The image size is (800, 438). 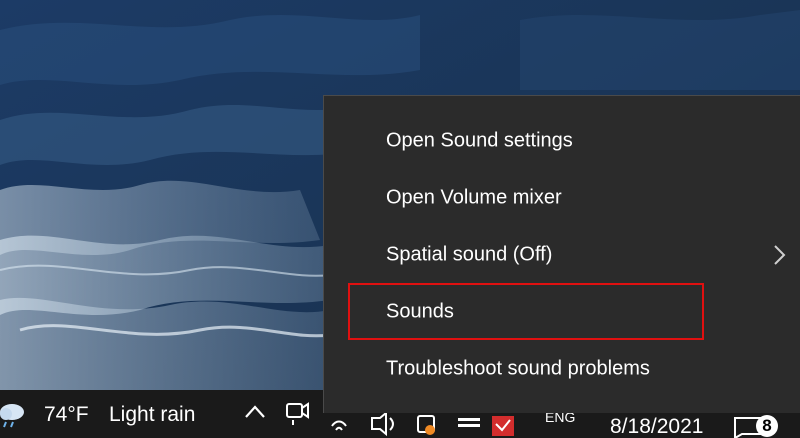 What do you see at coordinates (422, 423) in the screenshot?
I see `tray-icons-partial` at bounding box center [422, 423].